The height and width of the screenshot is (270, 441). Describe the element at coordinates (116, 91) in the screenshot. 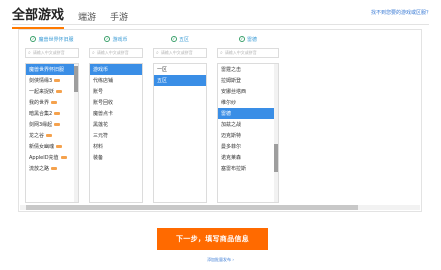

I see `list-item: 账号` at that location.